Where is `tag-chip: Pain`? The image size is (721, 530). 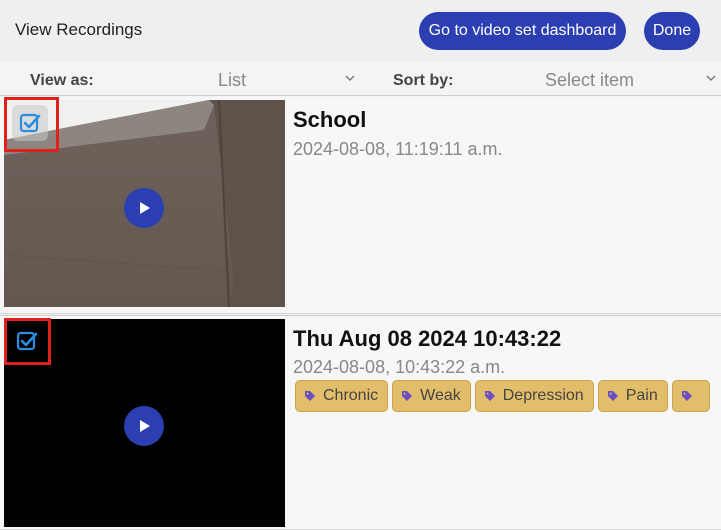 tag-chip: Pain is located at coordinates (632, 396).